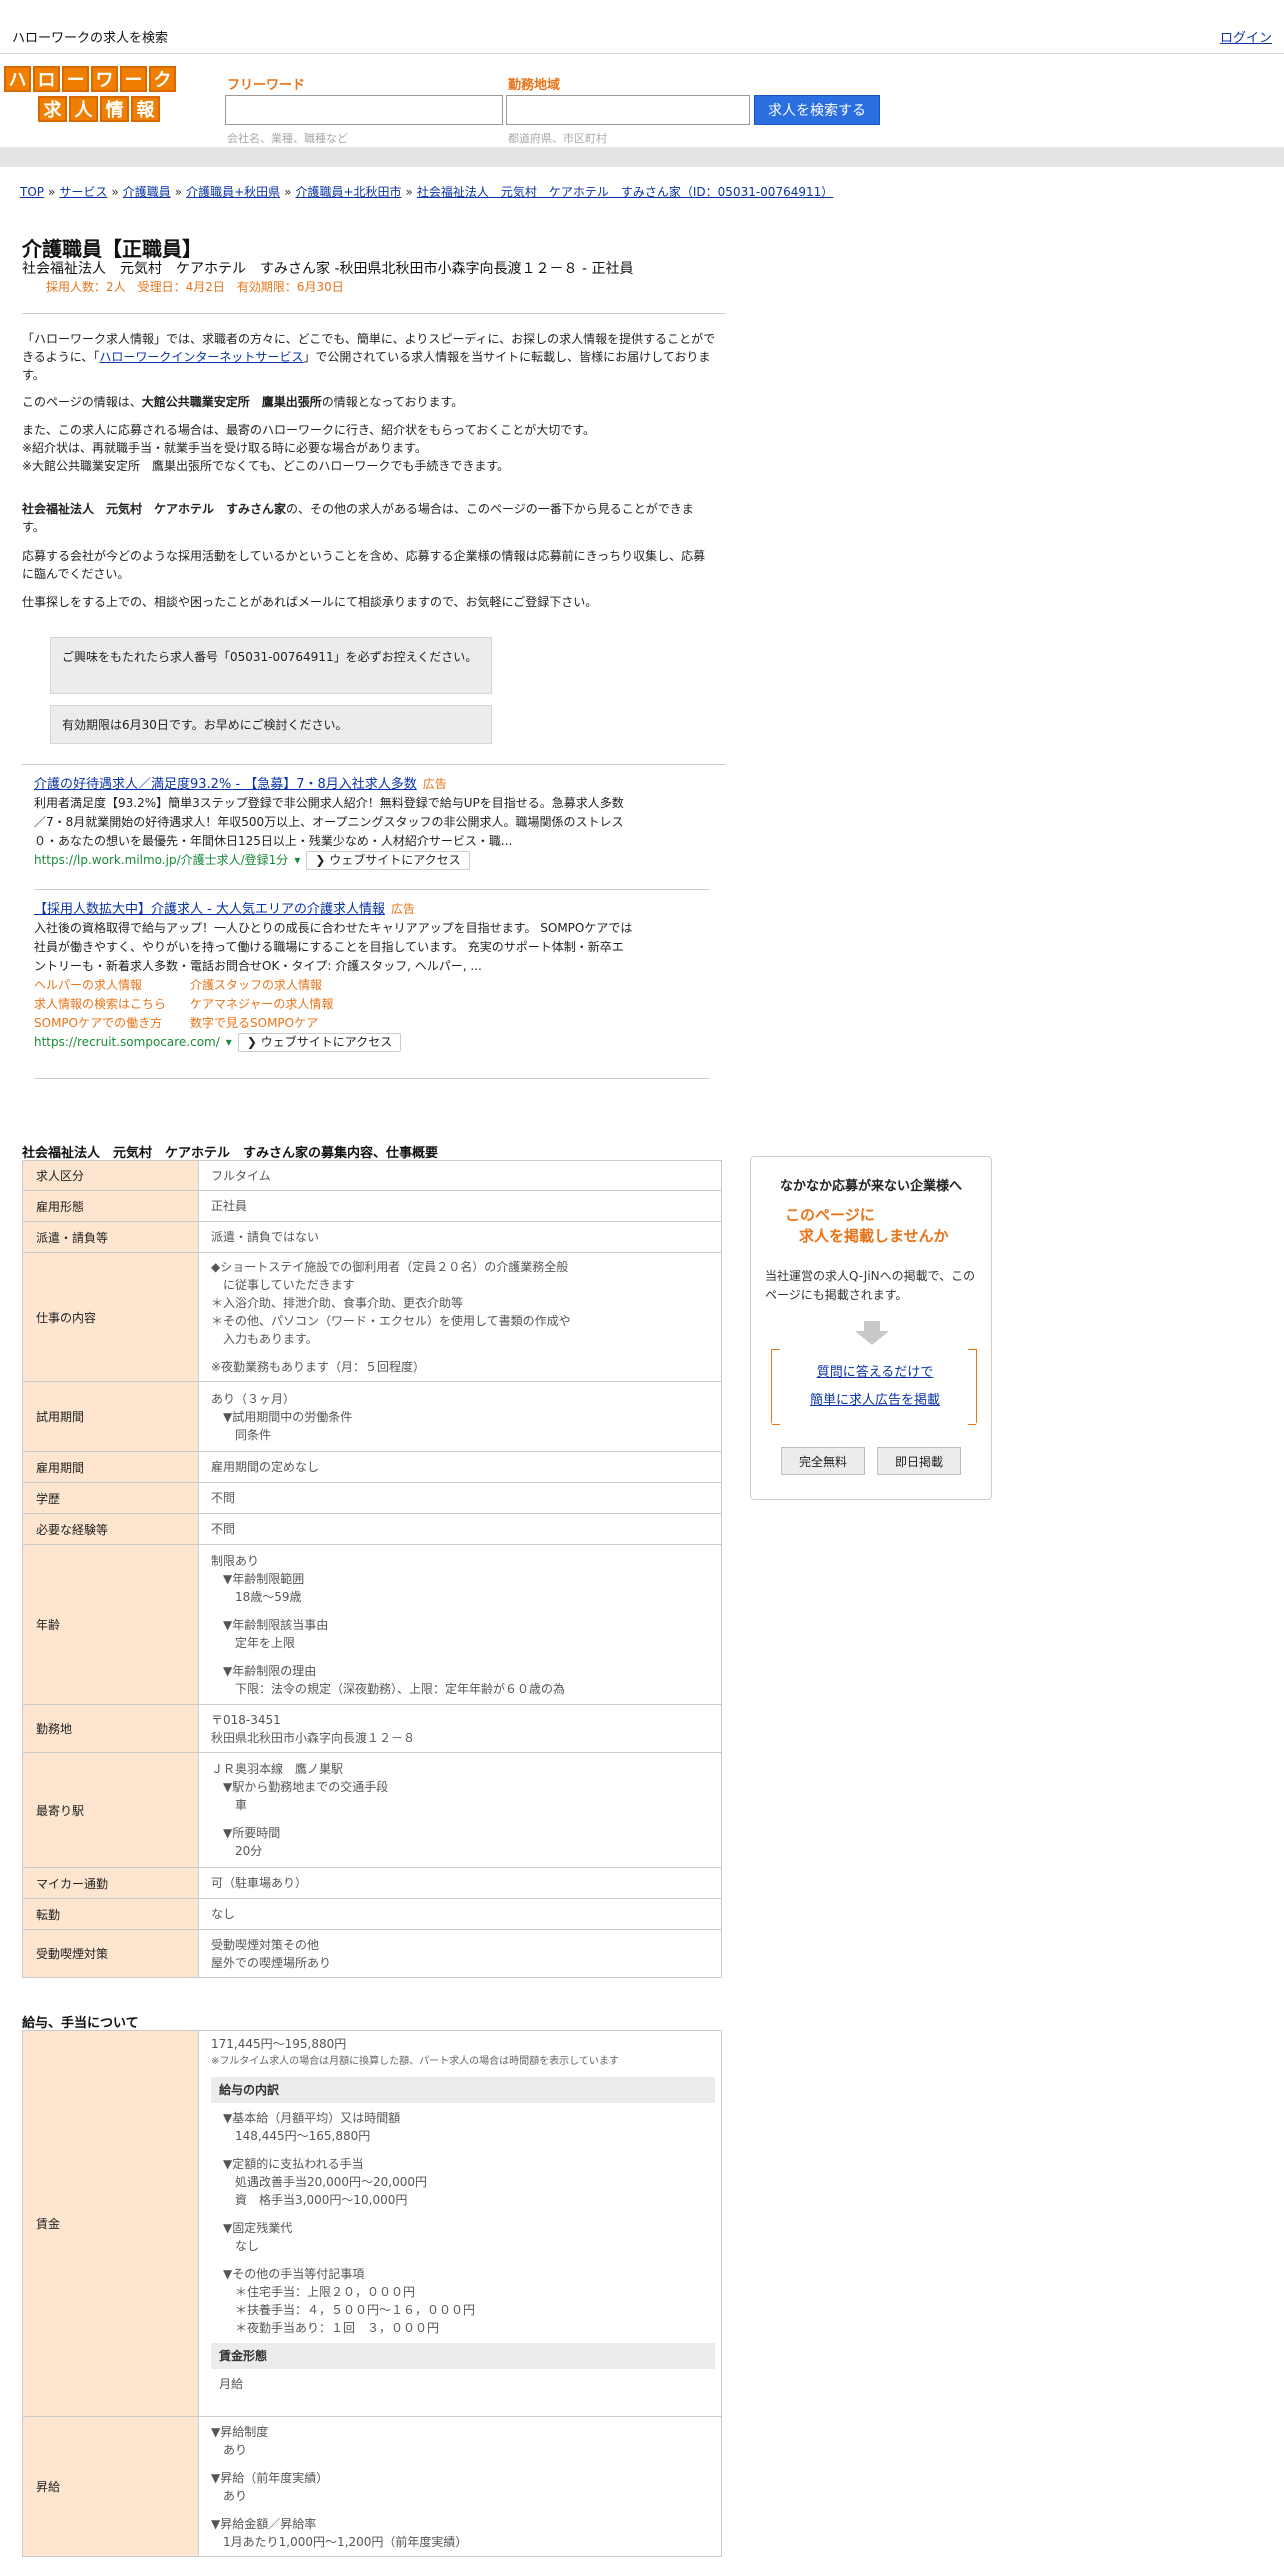  Describe the element at coordinates (225, 784) in the screenshot. I see `ad-title-link: 介護の好待遇求人／満足度93.2% - 【急募】7・8月入社求人多数` at that location.